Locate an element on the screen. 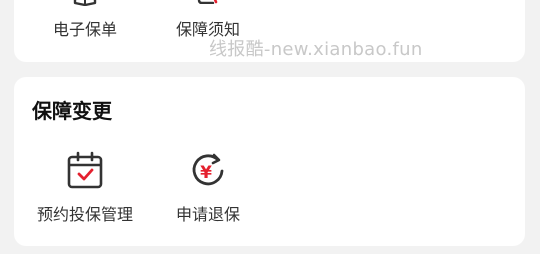 The height and width of the screenshot is (254, 540). apply-surrender-entry: ¥ 申请退保 is located at coordinates (208, 187).